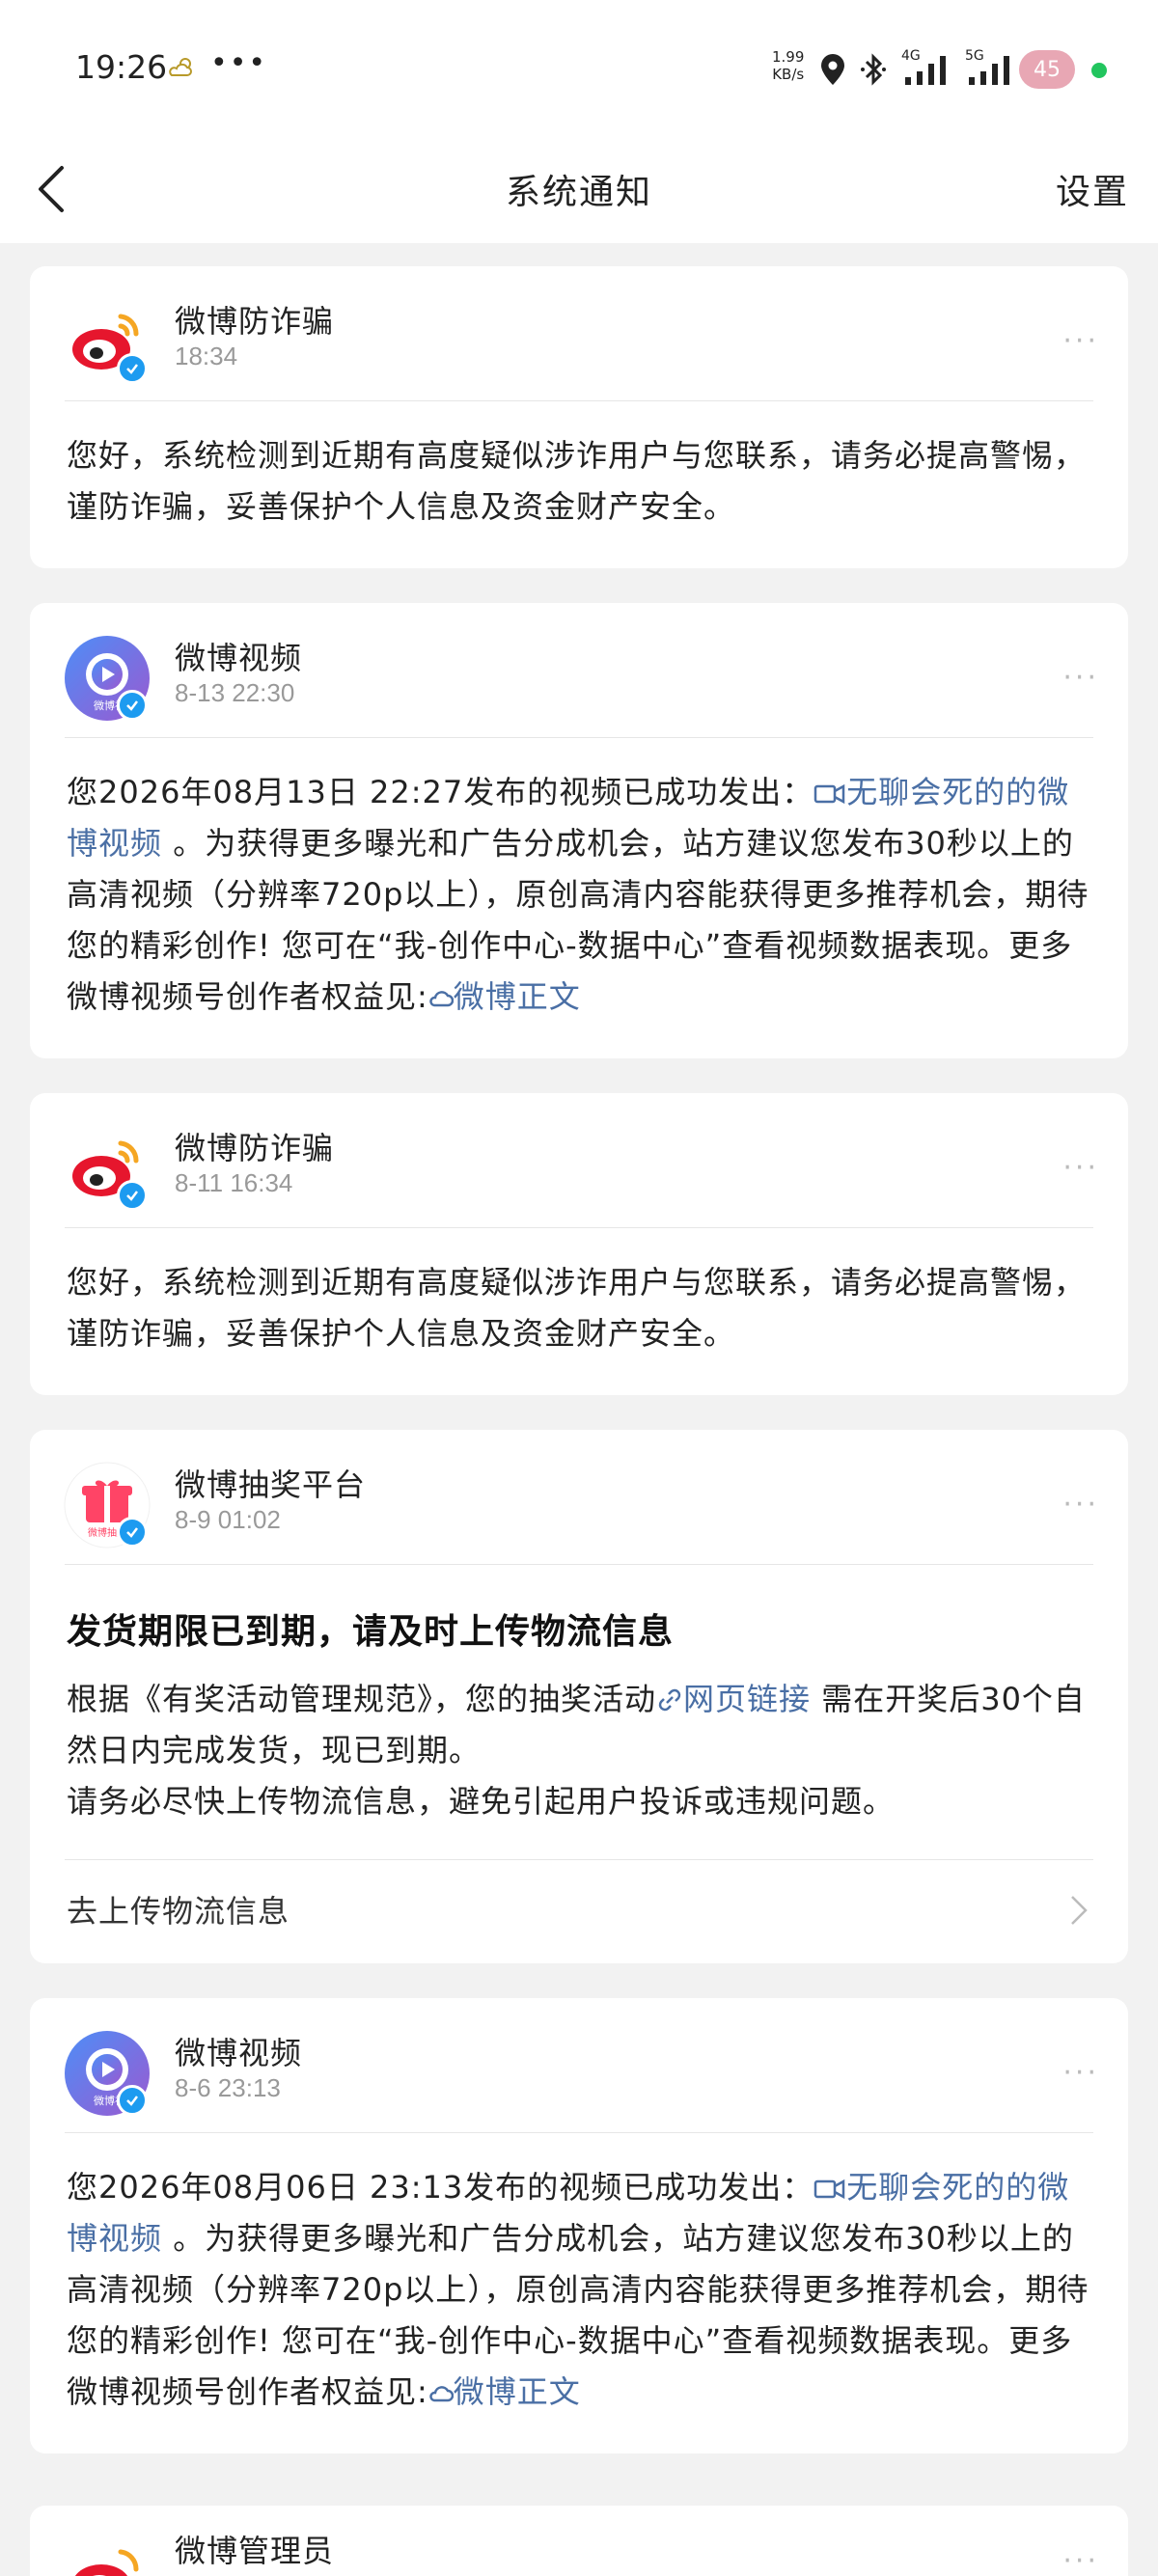 The height and width of the screenshot is (2576, 1158). Describe the element at coordinates (788, 57) in the screenshot. I see `net-speed-value: 1.99` at that location.